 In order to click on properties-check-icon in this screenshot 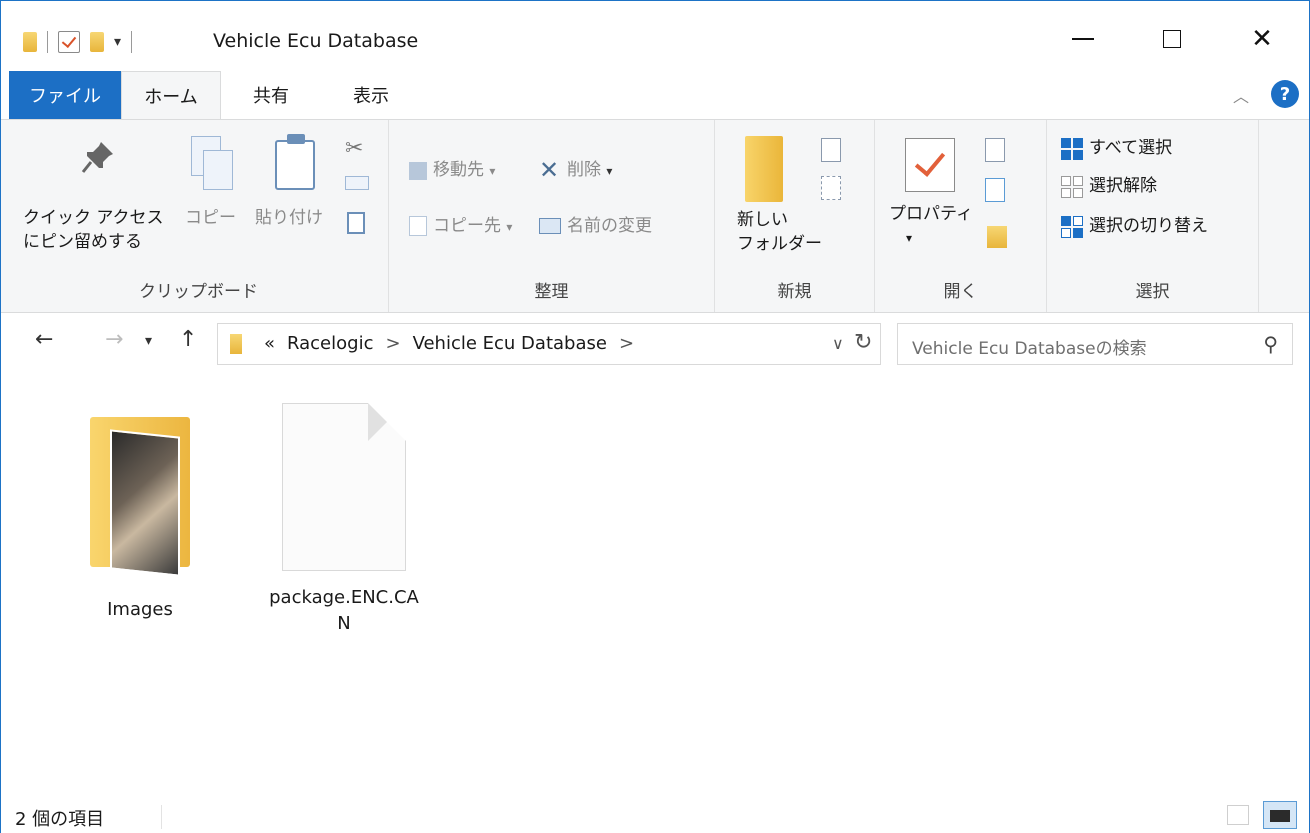, I will do `click(69, 42)`.